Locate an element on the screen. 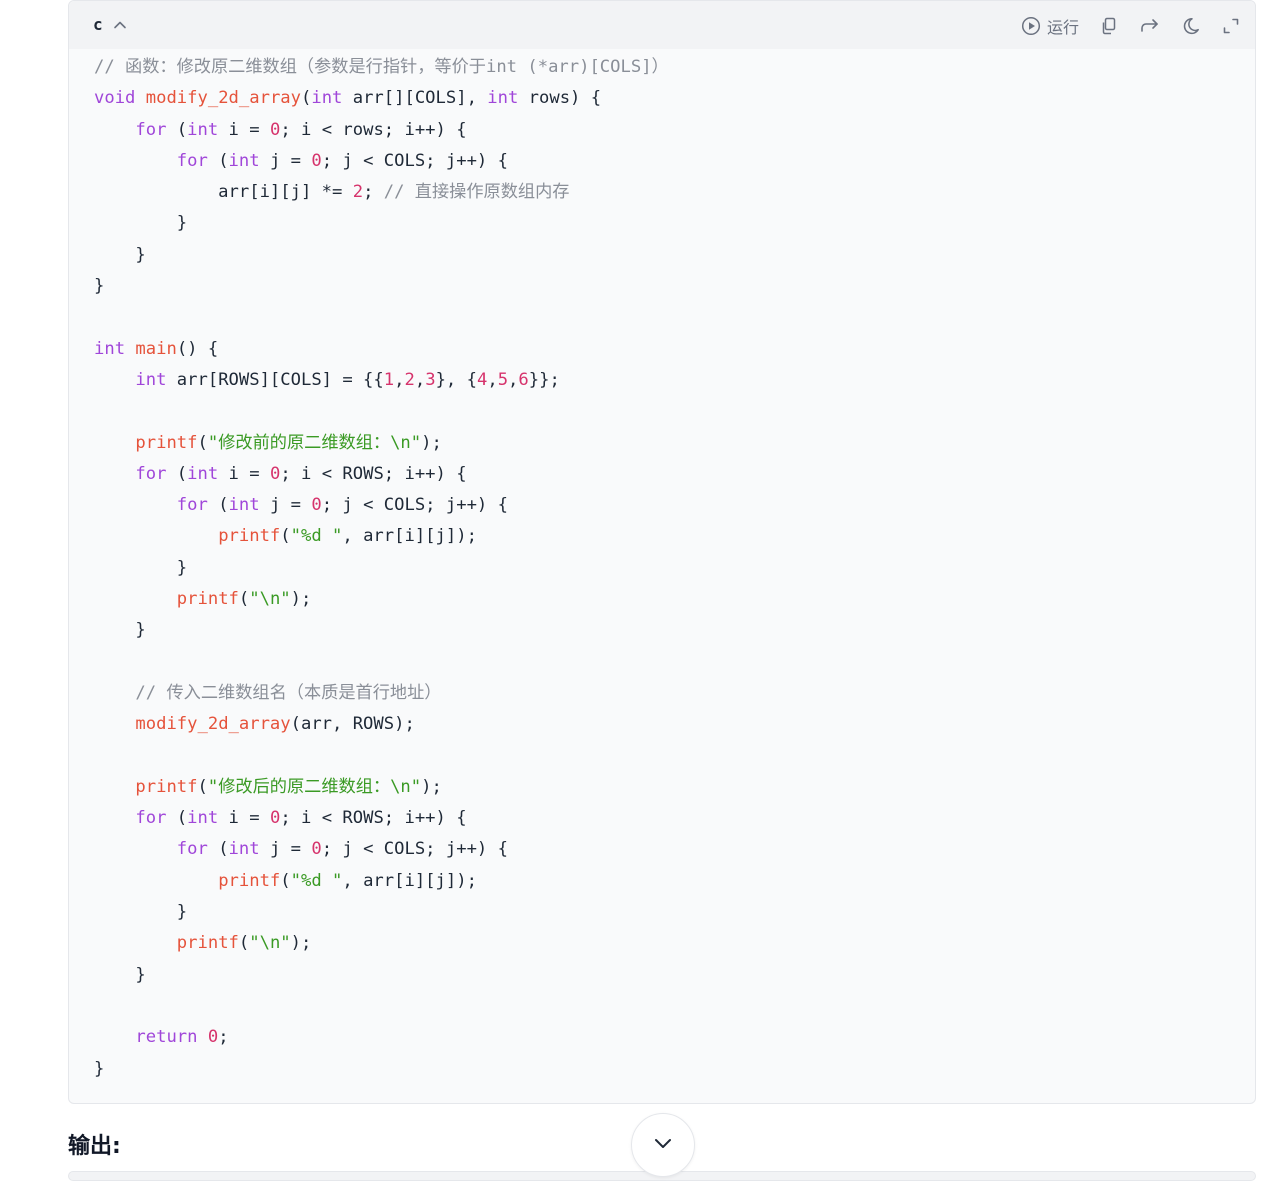 Image resolution: width=1270 pixels, height=1181 pixels. code-string: "修改前的原二维数组：\n" is located at coordinates (314, 442).